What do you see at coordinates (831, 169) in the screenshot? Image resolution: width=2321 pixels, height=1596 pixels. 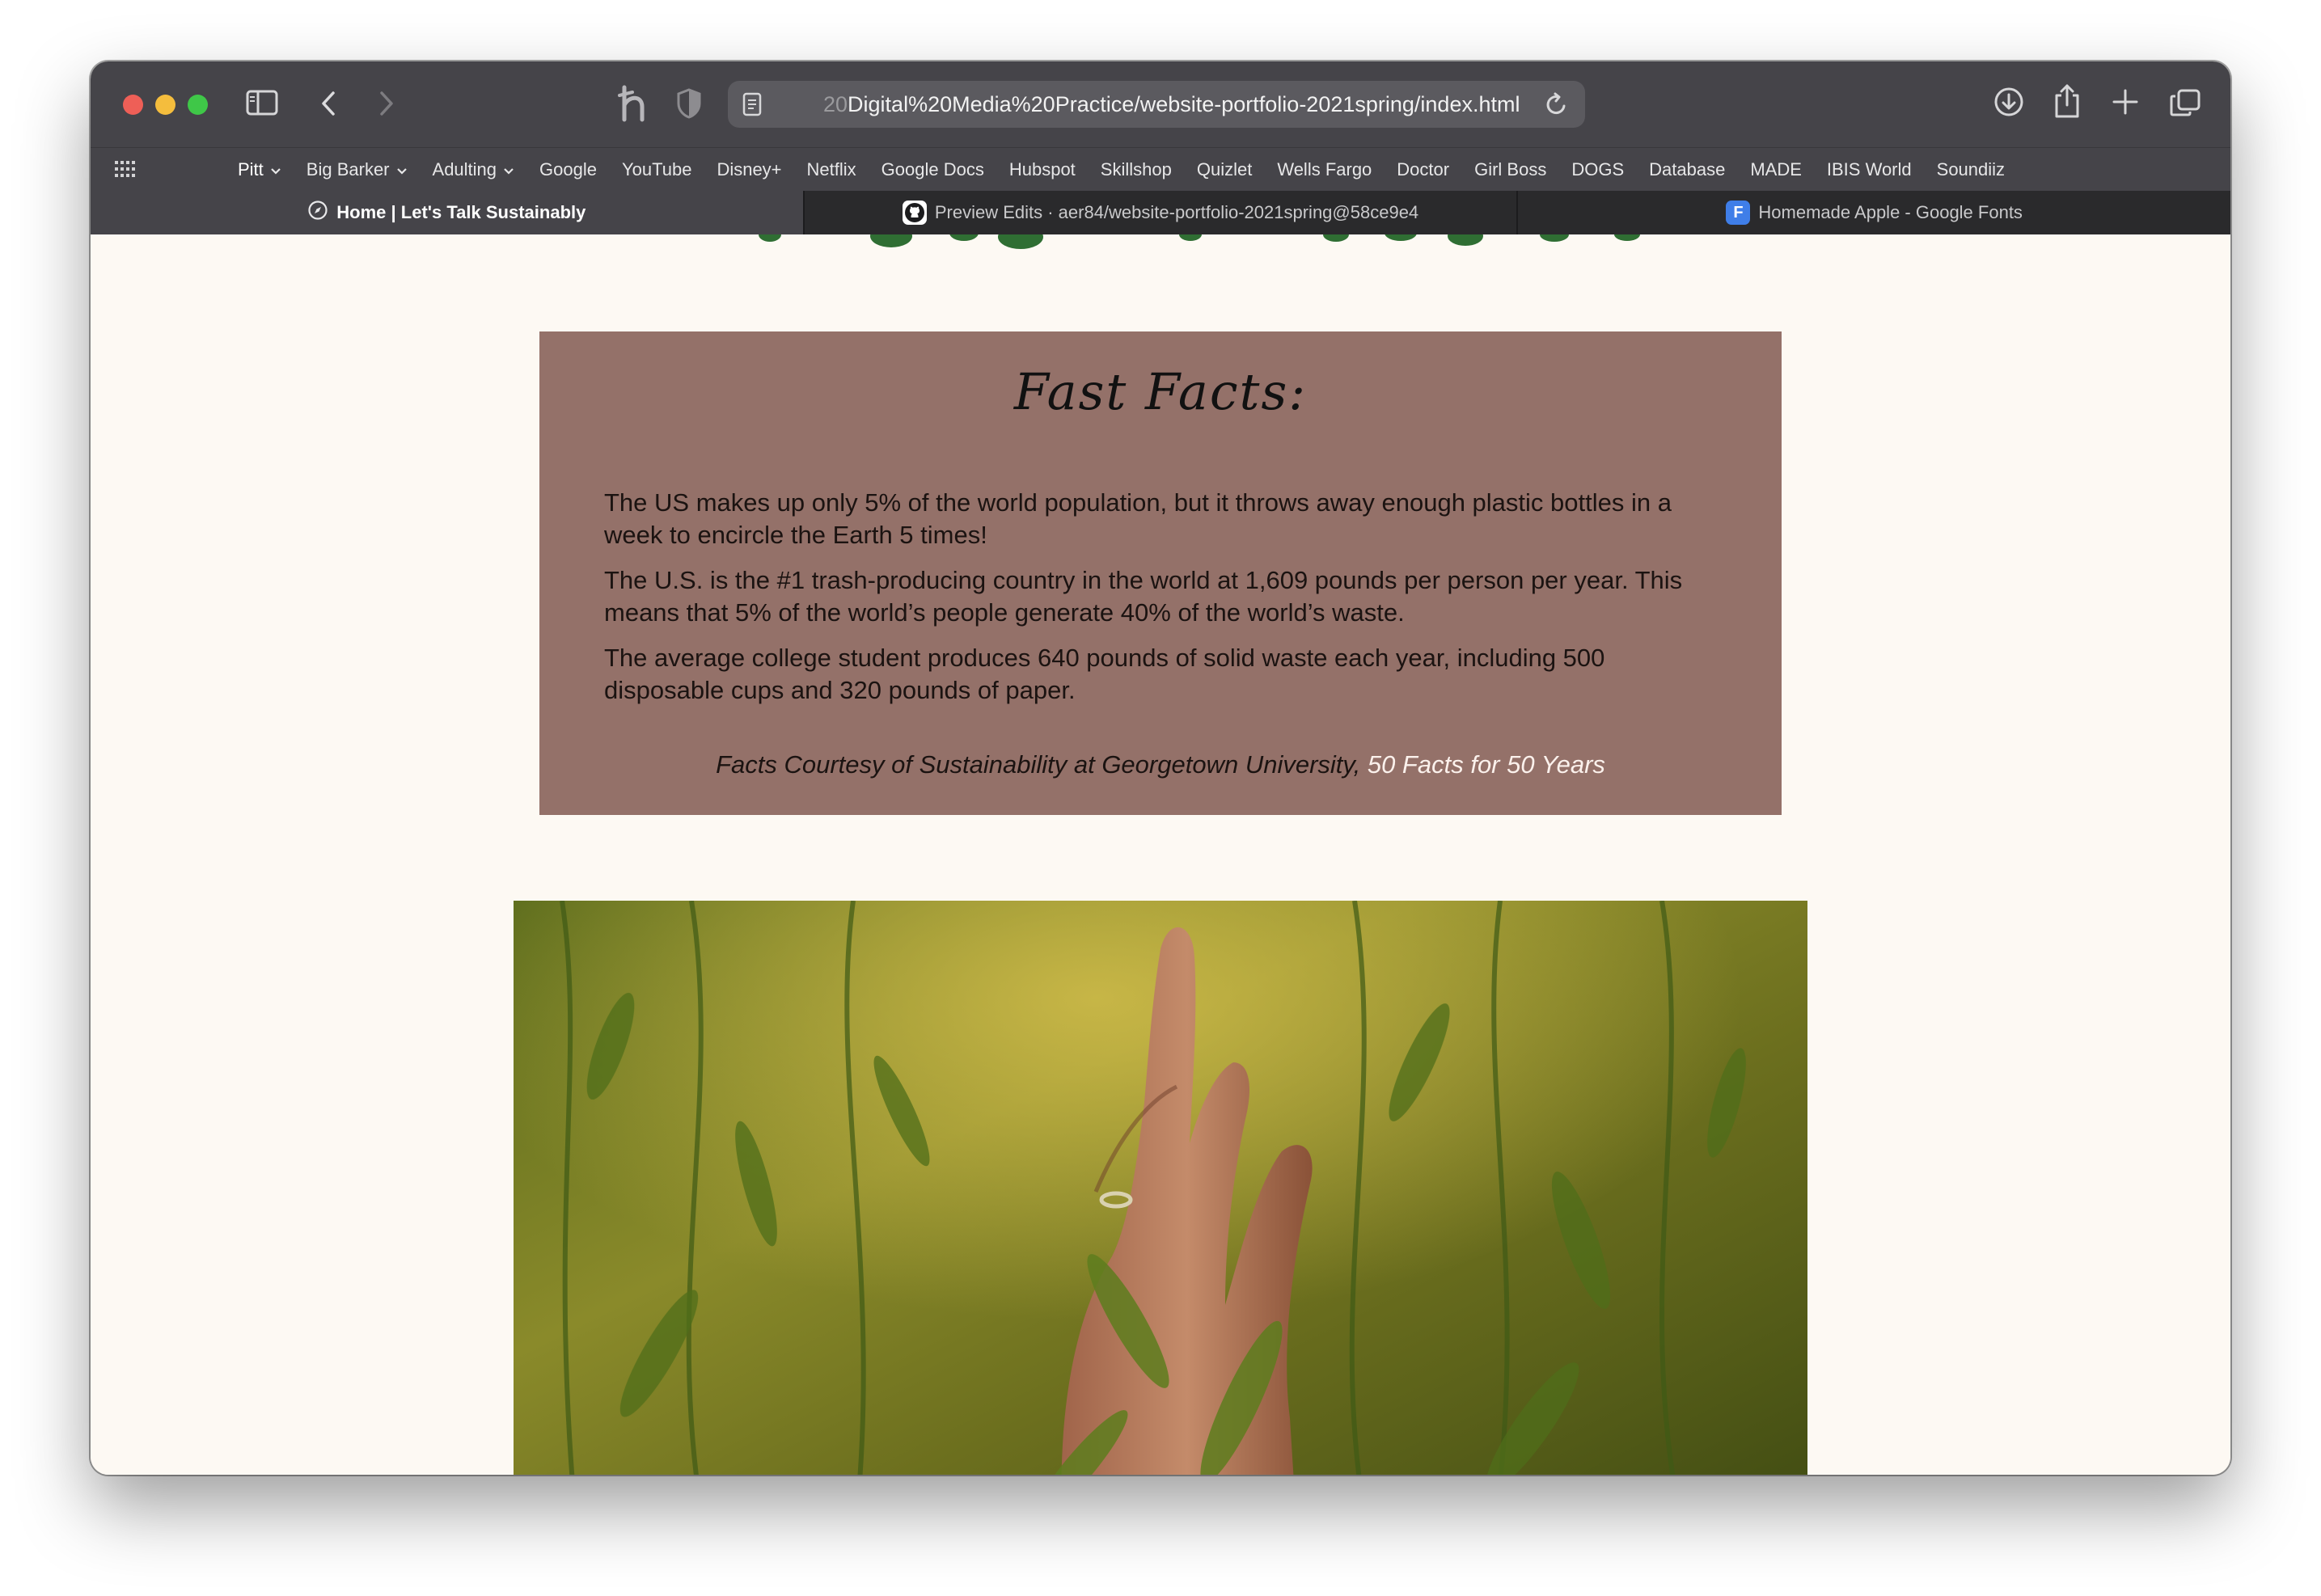 I see `bookmark-netflix: Netflix` at bounding box center [831, 169].